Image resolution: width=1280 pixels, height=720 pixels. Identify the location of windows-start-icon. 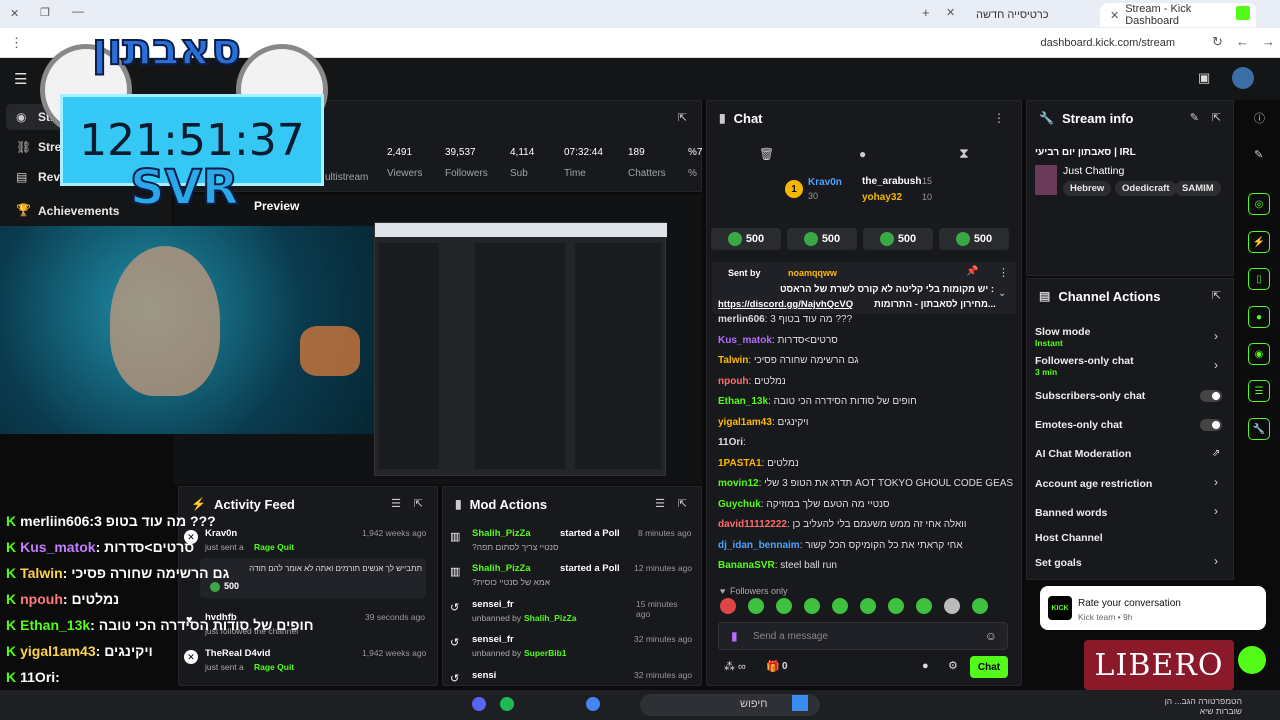
(800, 703).